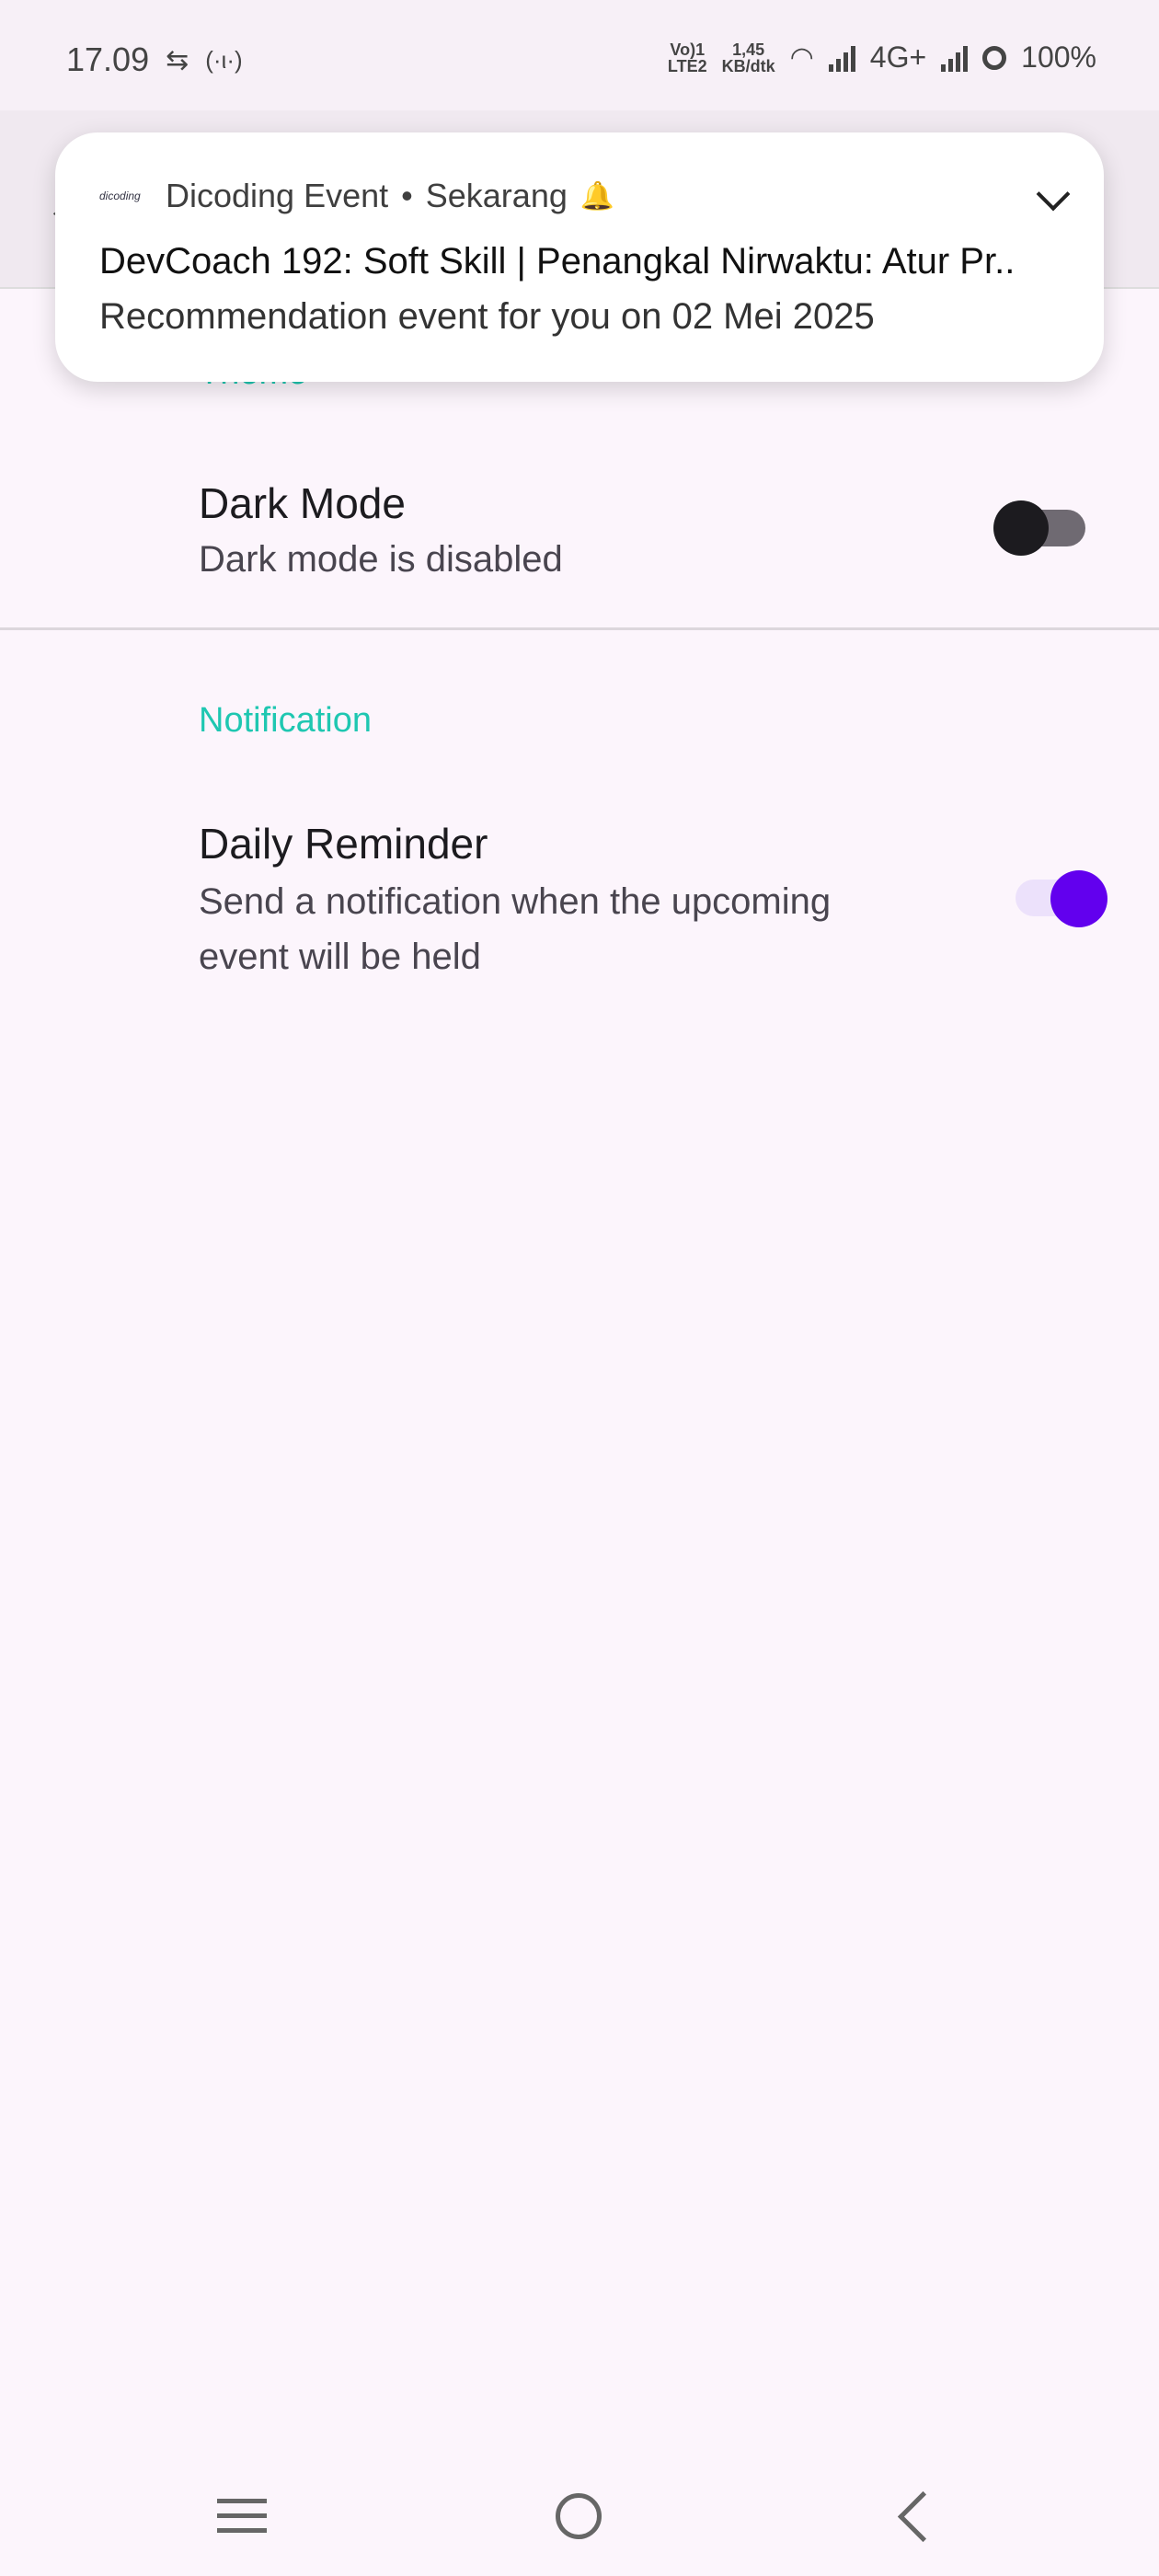  I want to click on chevron-down-icon, so click(1053, 194).